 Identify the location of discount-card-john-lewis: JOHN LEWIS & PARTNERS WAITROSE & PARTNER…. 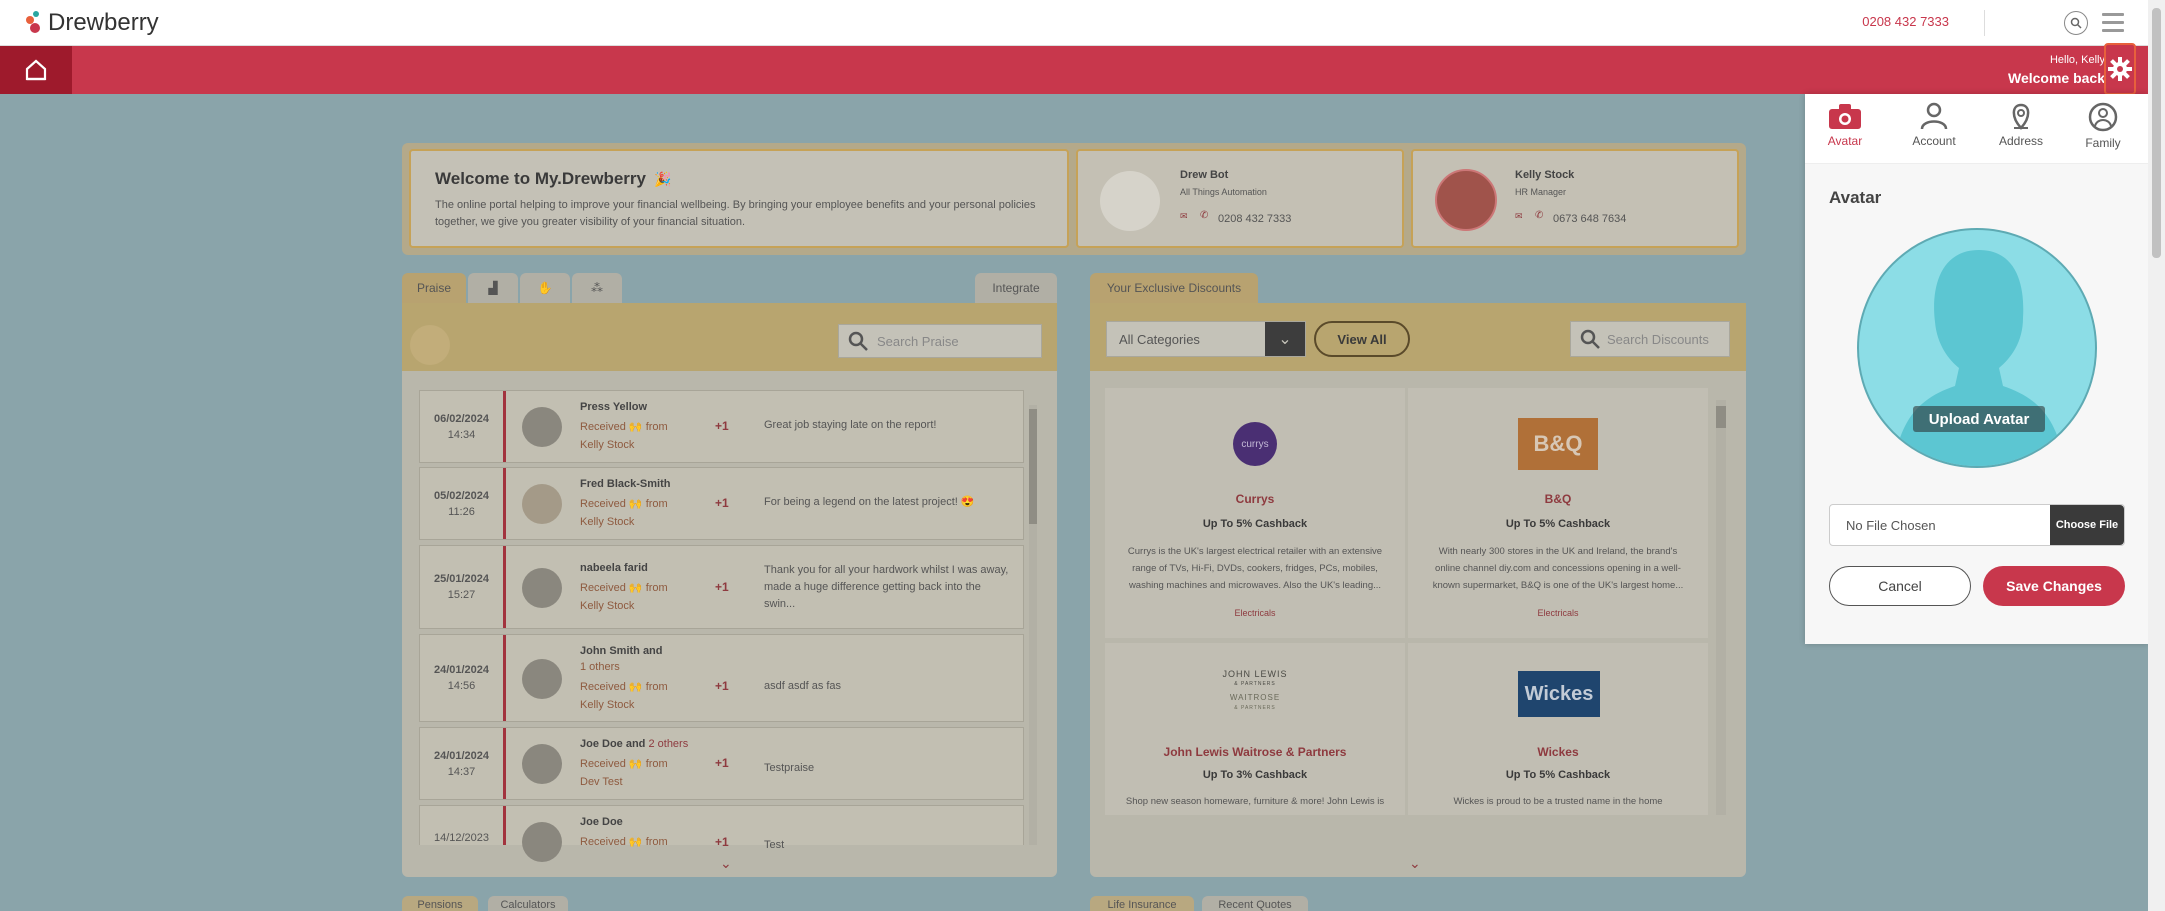
(1255, 729).